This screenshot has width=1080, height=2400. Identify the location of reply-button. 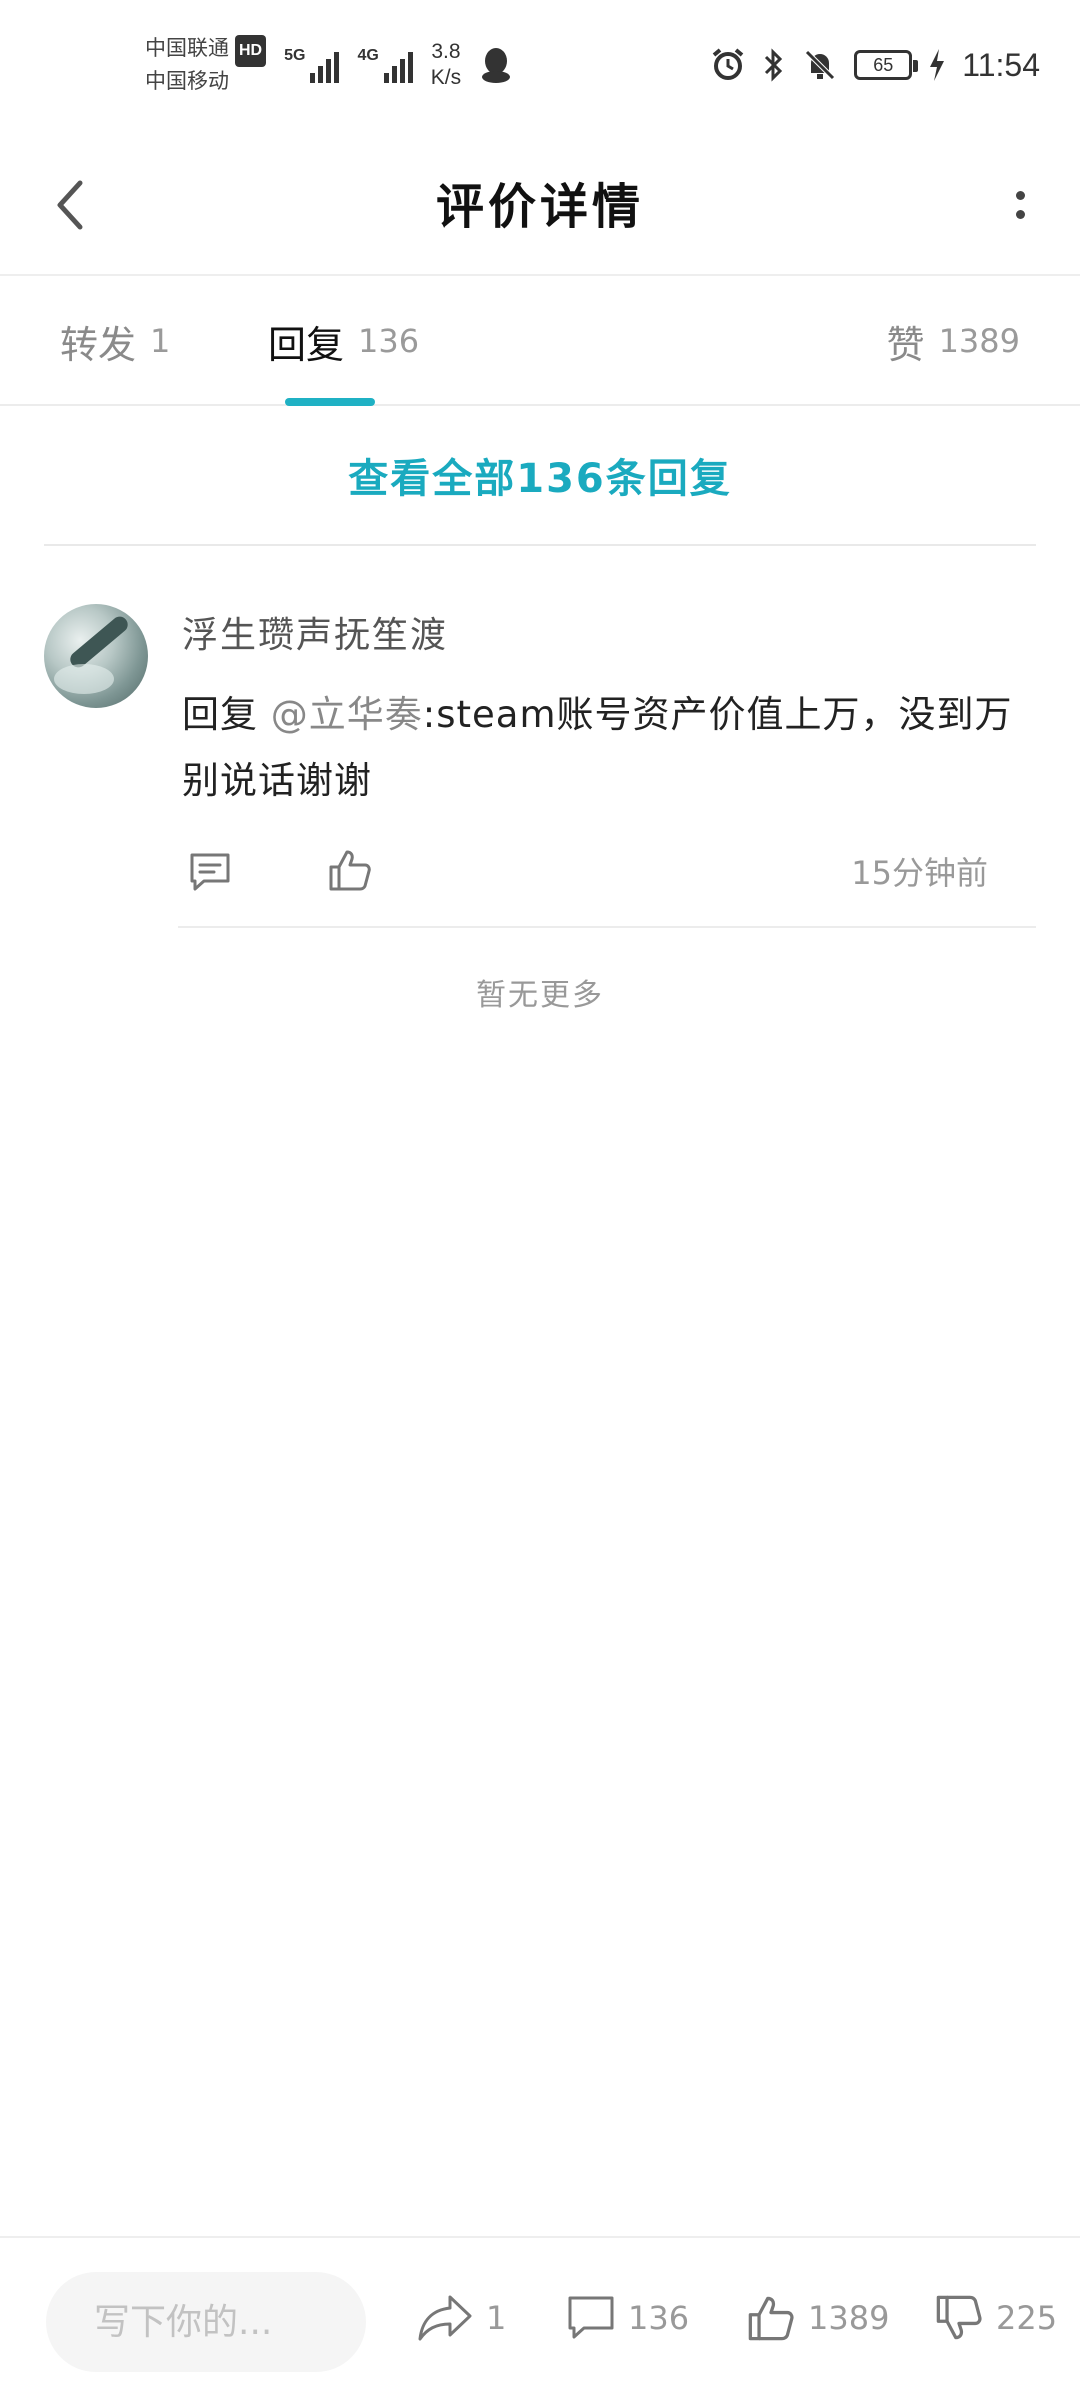
(210, 872).